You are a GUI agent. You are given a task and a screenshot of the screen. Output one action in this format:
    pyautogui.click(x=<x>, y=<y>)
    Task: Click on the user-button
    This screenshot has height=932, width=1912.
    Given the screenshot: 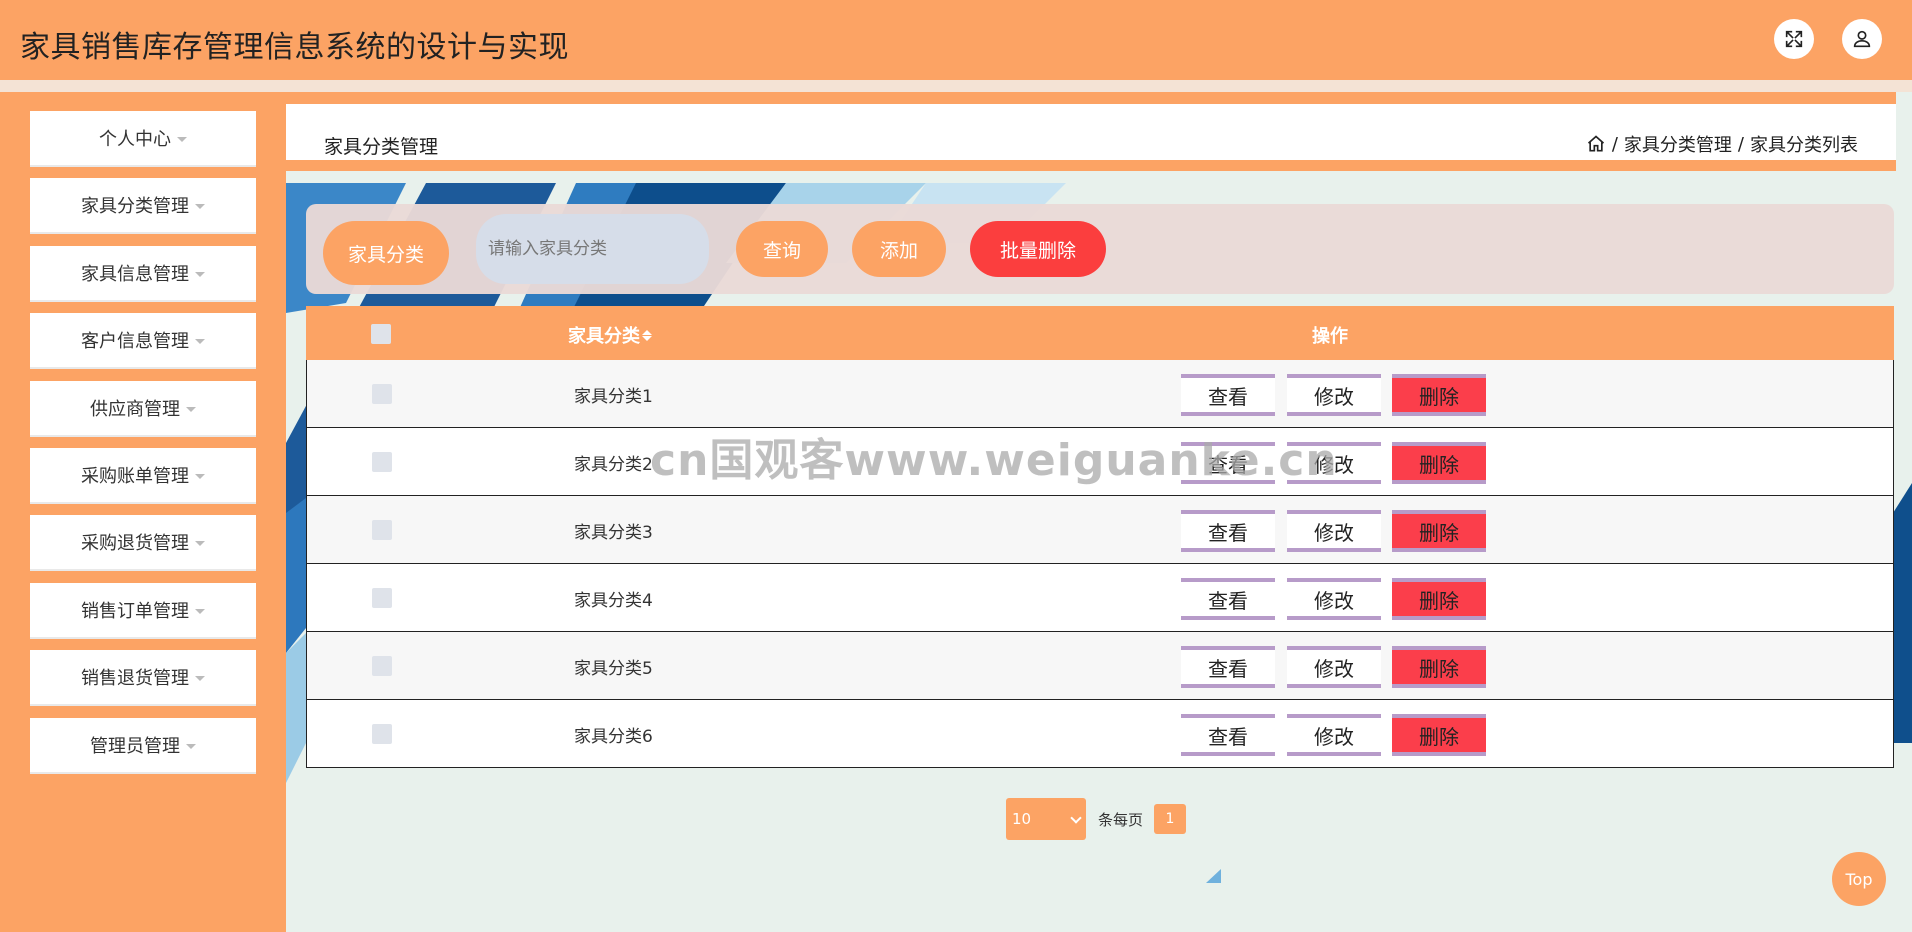 What is the action you would take?
    pyautogui.click(x=1862, y=39)
    